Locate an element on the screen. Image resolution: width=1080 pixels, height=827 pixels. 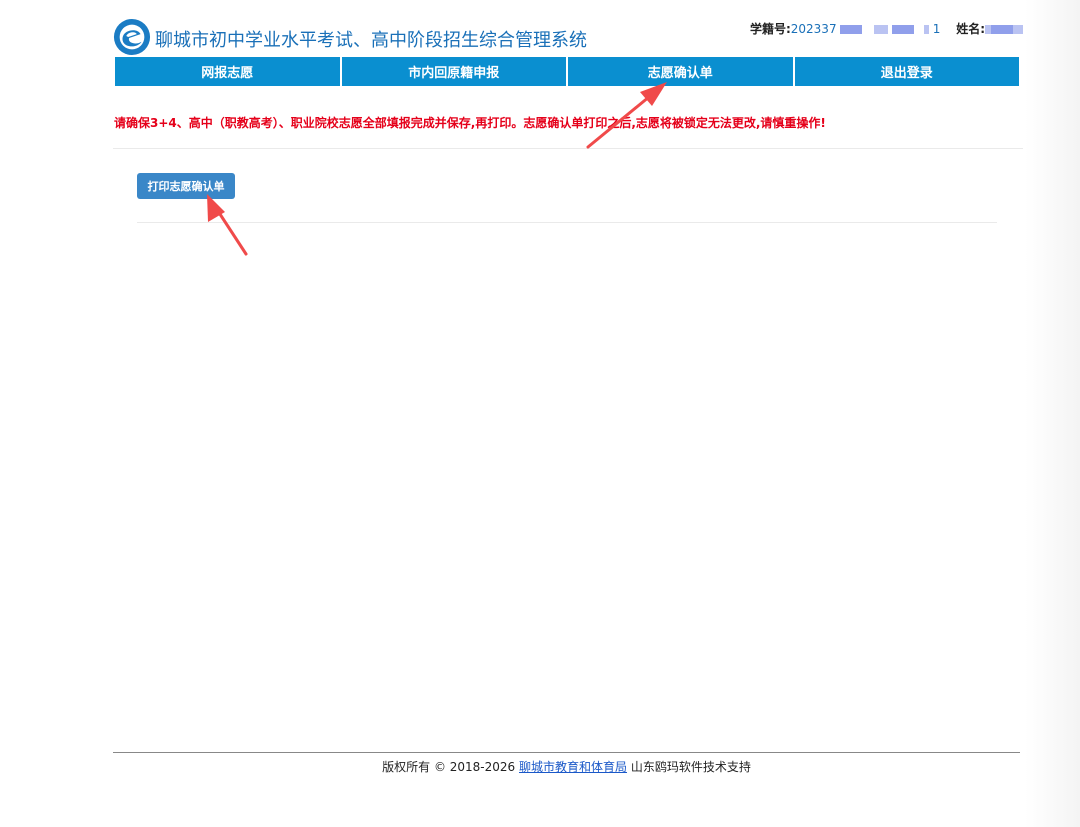
annotation-arrows is located at coordinates (437, 169).